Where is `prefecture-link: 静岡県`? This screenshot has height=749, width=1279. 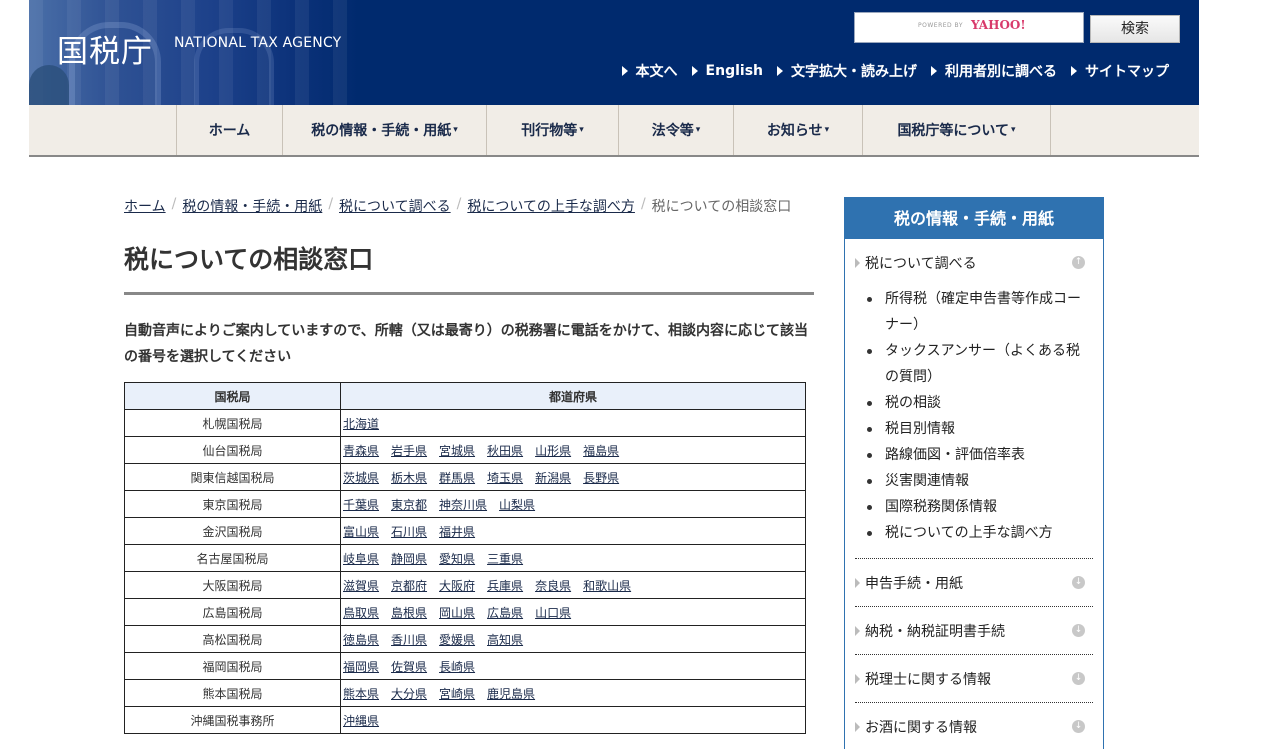 prefecture-link: 静岡県 is located at coordinates (409, 559).